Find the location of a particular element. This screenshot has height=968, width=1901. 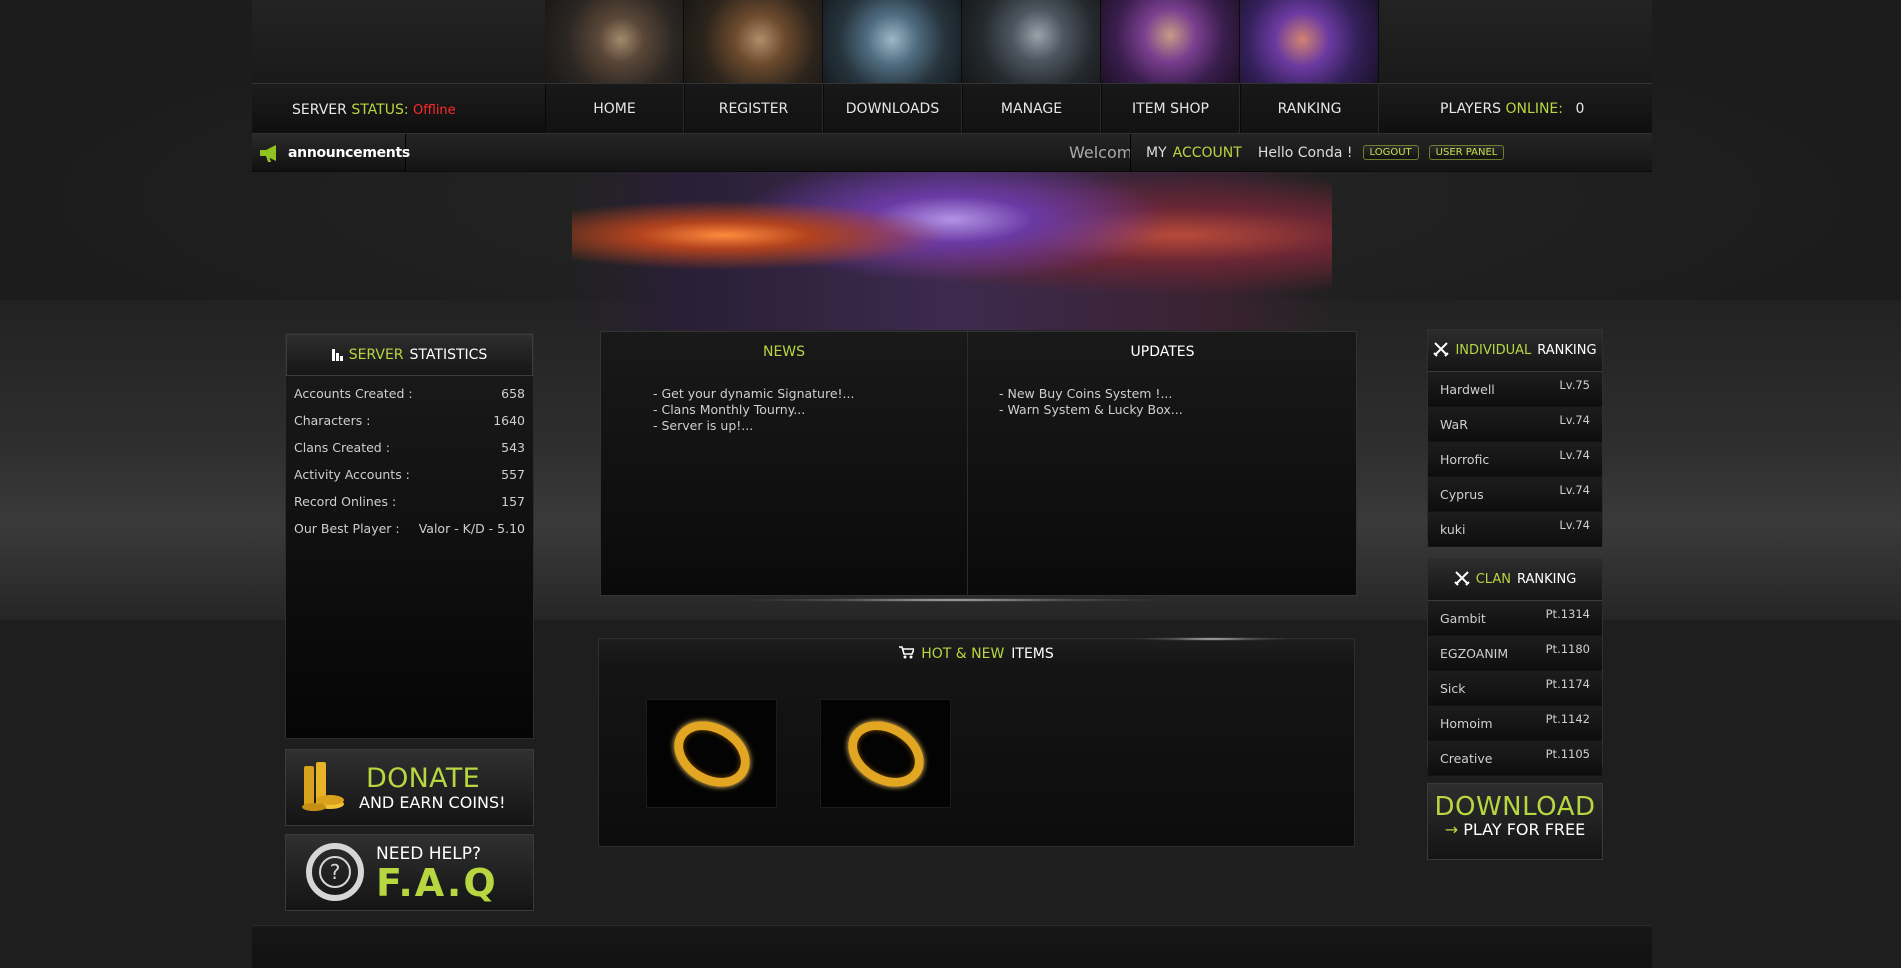

download-banner: DOWNLOAD → PLAY FOR FREE is located at coordinates (1515, 821).